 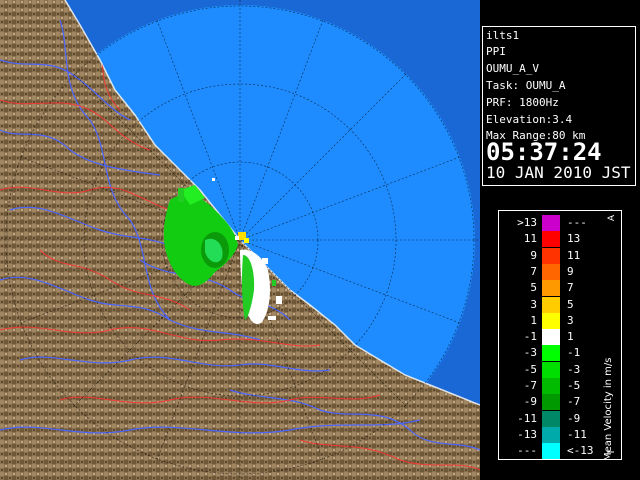 What do you see at coordinates (608, 409) in the screenshot?
I see `legend-unit-label: Mean Velocity in m/s` at bounding box center [608, 409].